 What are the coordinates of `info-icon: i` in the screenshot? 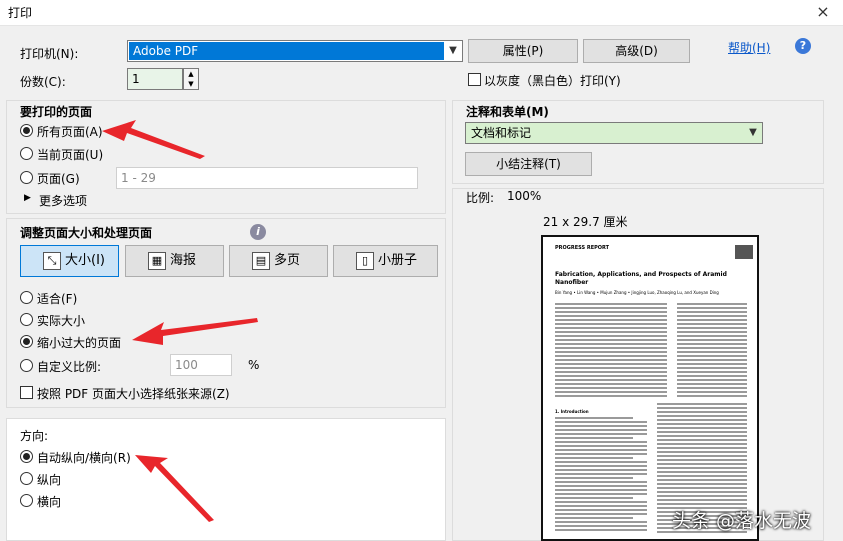 It's located at (258, 232).